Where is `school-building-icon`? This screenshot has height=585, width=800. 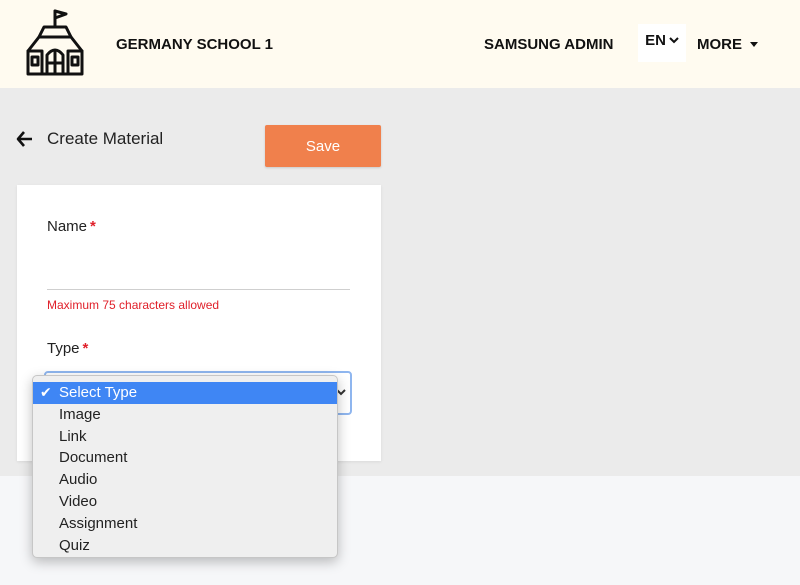
school-building-icon is located at coordinates (55, 42).